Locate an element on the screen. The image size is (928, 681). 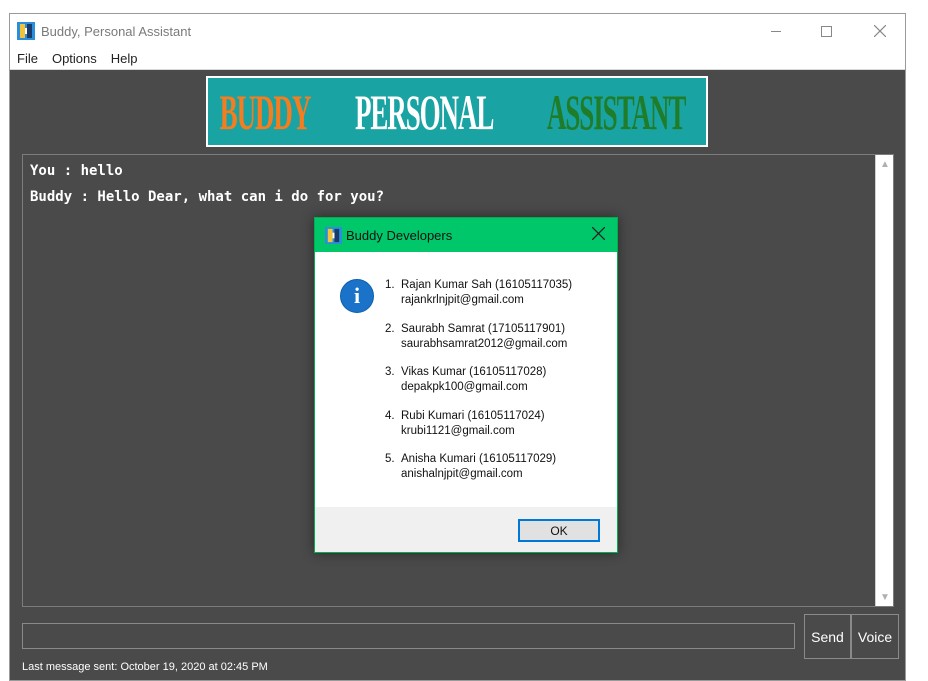
developer-email: krubi1121@gmail.com is located at coordinates (458, 430).